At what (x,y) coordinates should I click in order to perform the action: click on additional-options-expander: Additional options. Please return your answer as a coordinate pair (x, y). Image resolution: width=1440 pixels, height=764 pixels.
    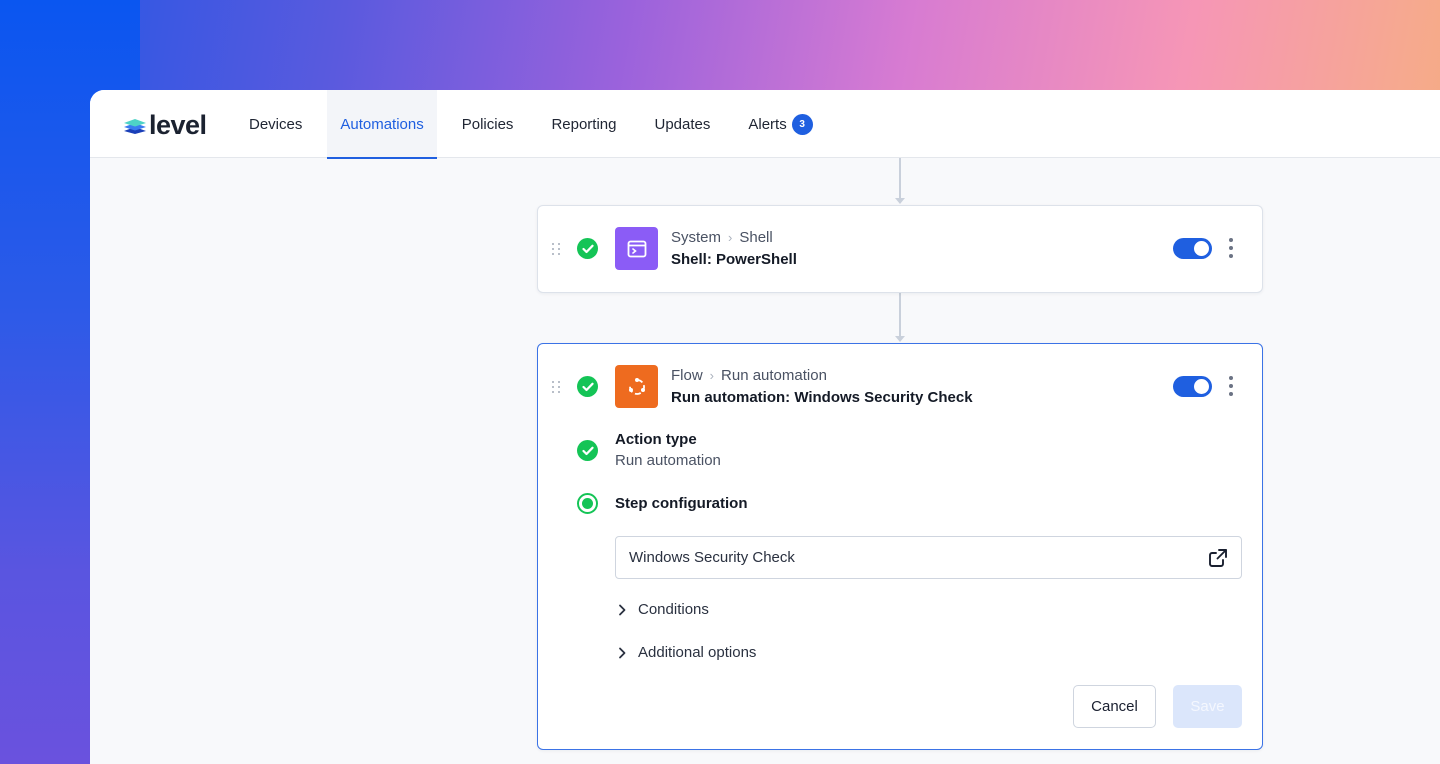
    Looking at the image, I should click on (687, 652).